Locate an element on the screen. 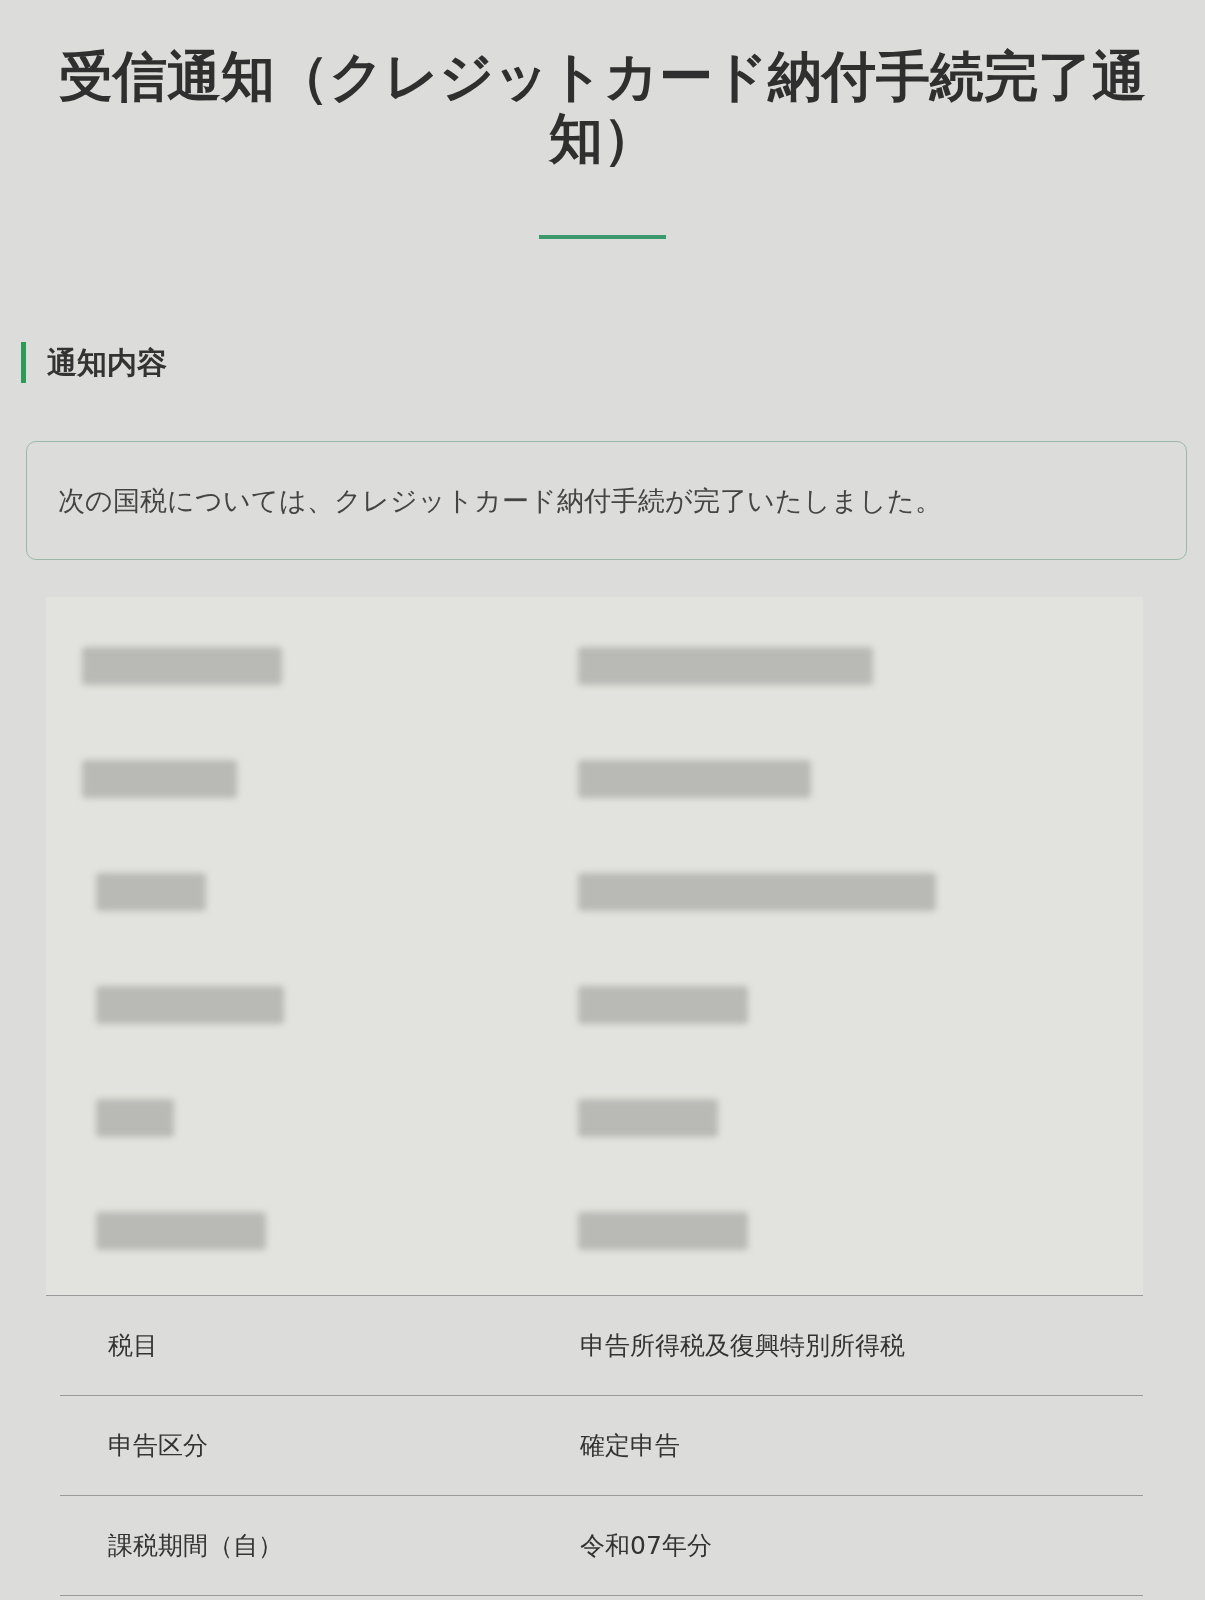 The height and width of the screenshot is (1600, 1205). page-title: 受信通知（クレジットカード納付手続完了通知） is located at coordinates (602, 108).